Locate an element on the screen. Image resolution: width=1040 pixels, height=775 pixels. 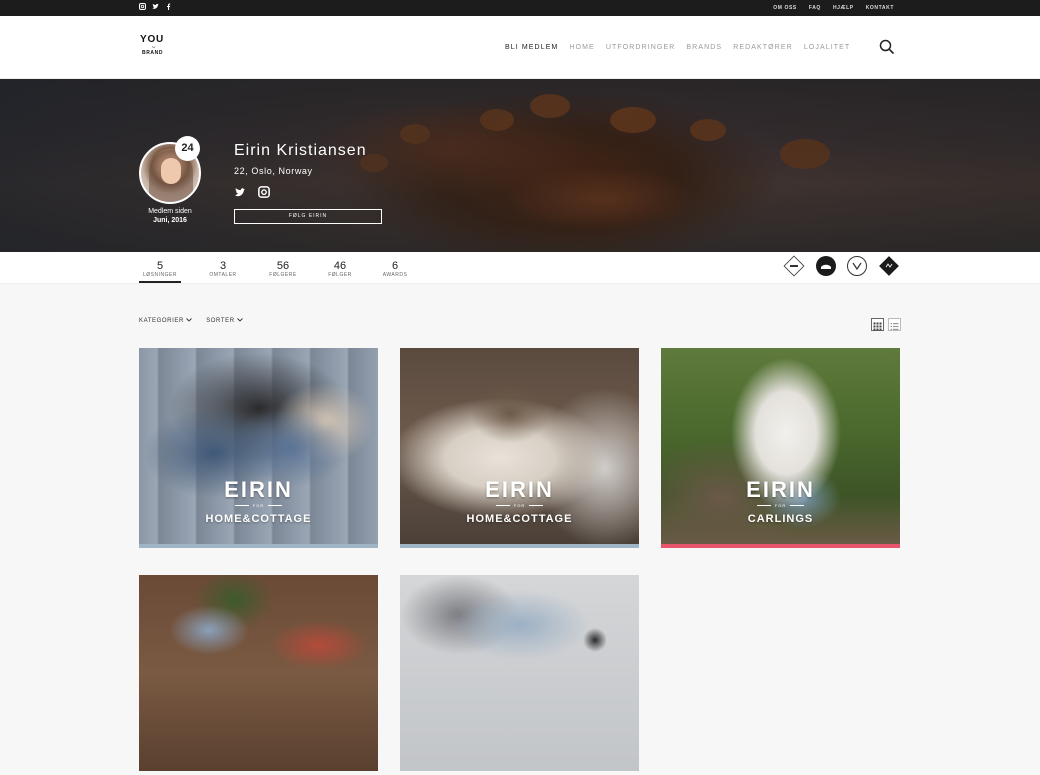
sort-filter: SORTER is located at coordinates (224, 321).